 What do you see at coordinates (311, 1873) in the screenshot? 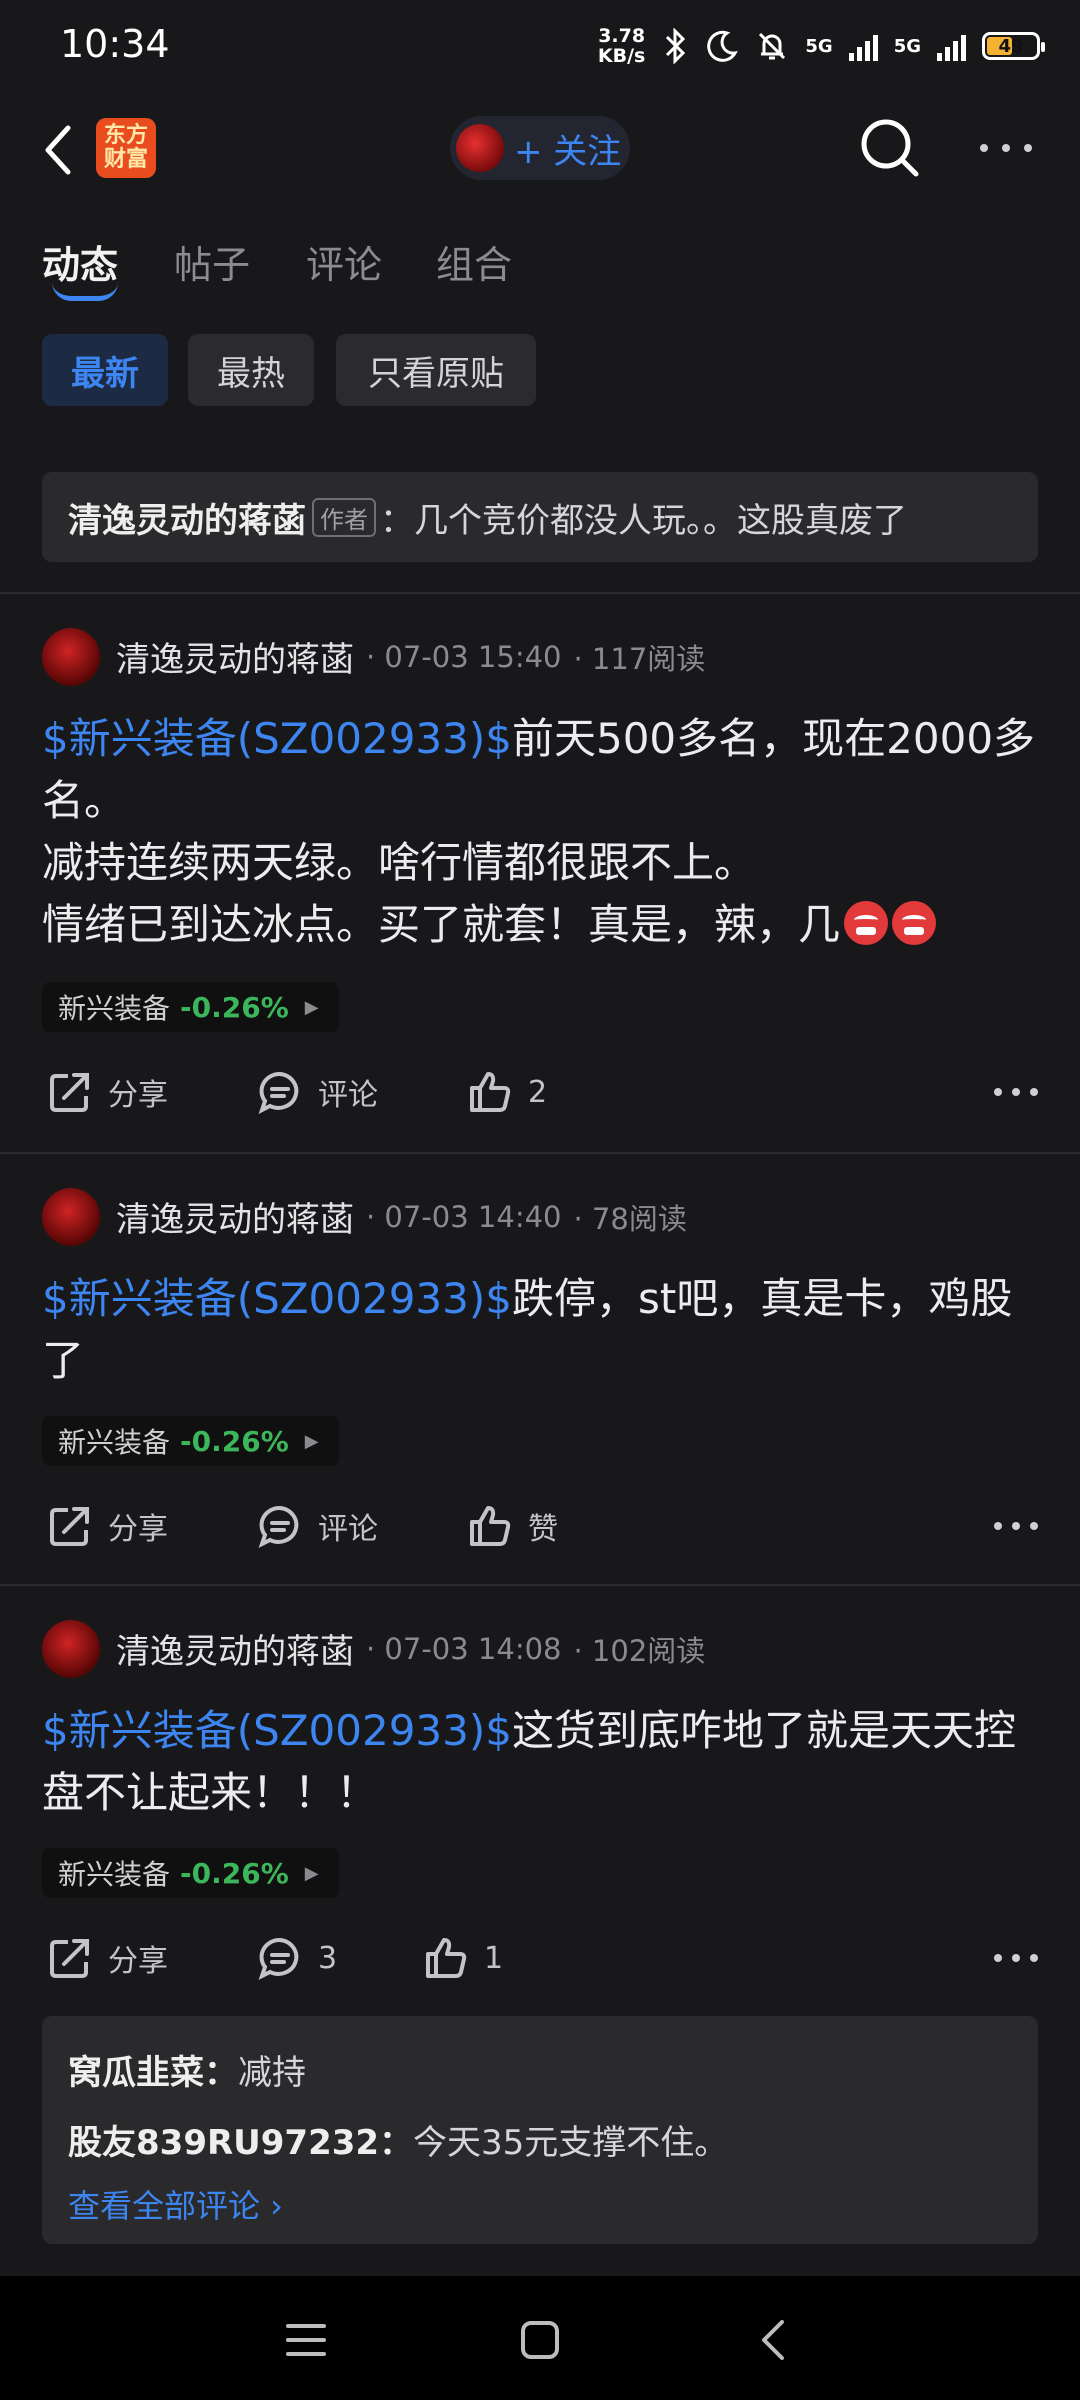
I see `chevron-right-icon: ▶` at bounding box center [311, 1873].